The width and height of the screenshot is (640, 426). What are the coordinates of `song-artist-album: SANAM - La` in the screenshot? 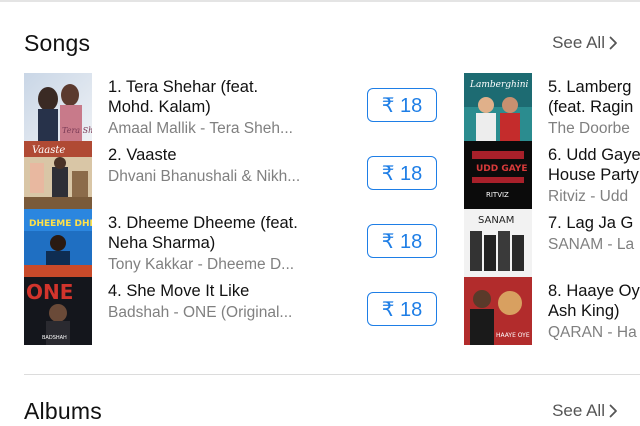 It's located at (591, 244).